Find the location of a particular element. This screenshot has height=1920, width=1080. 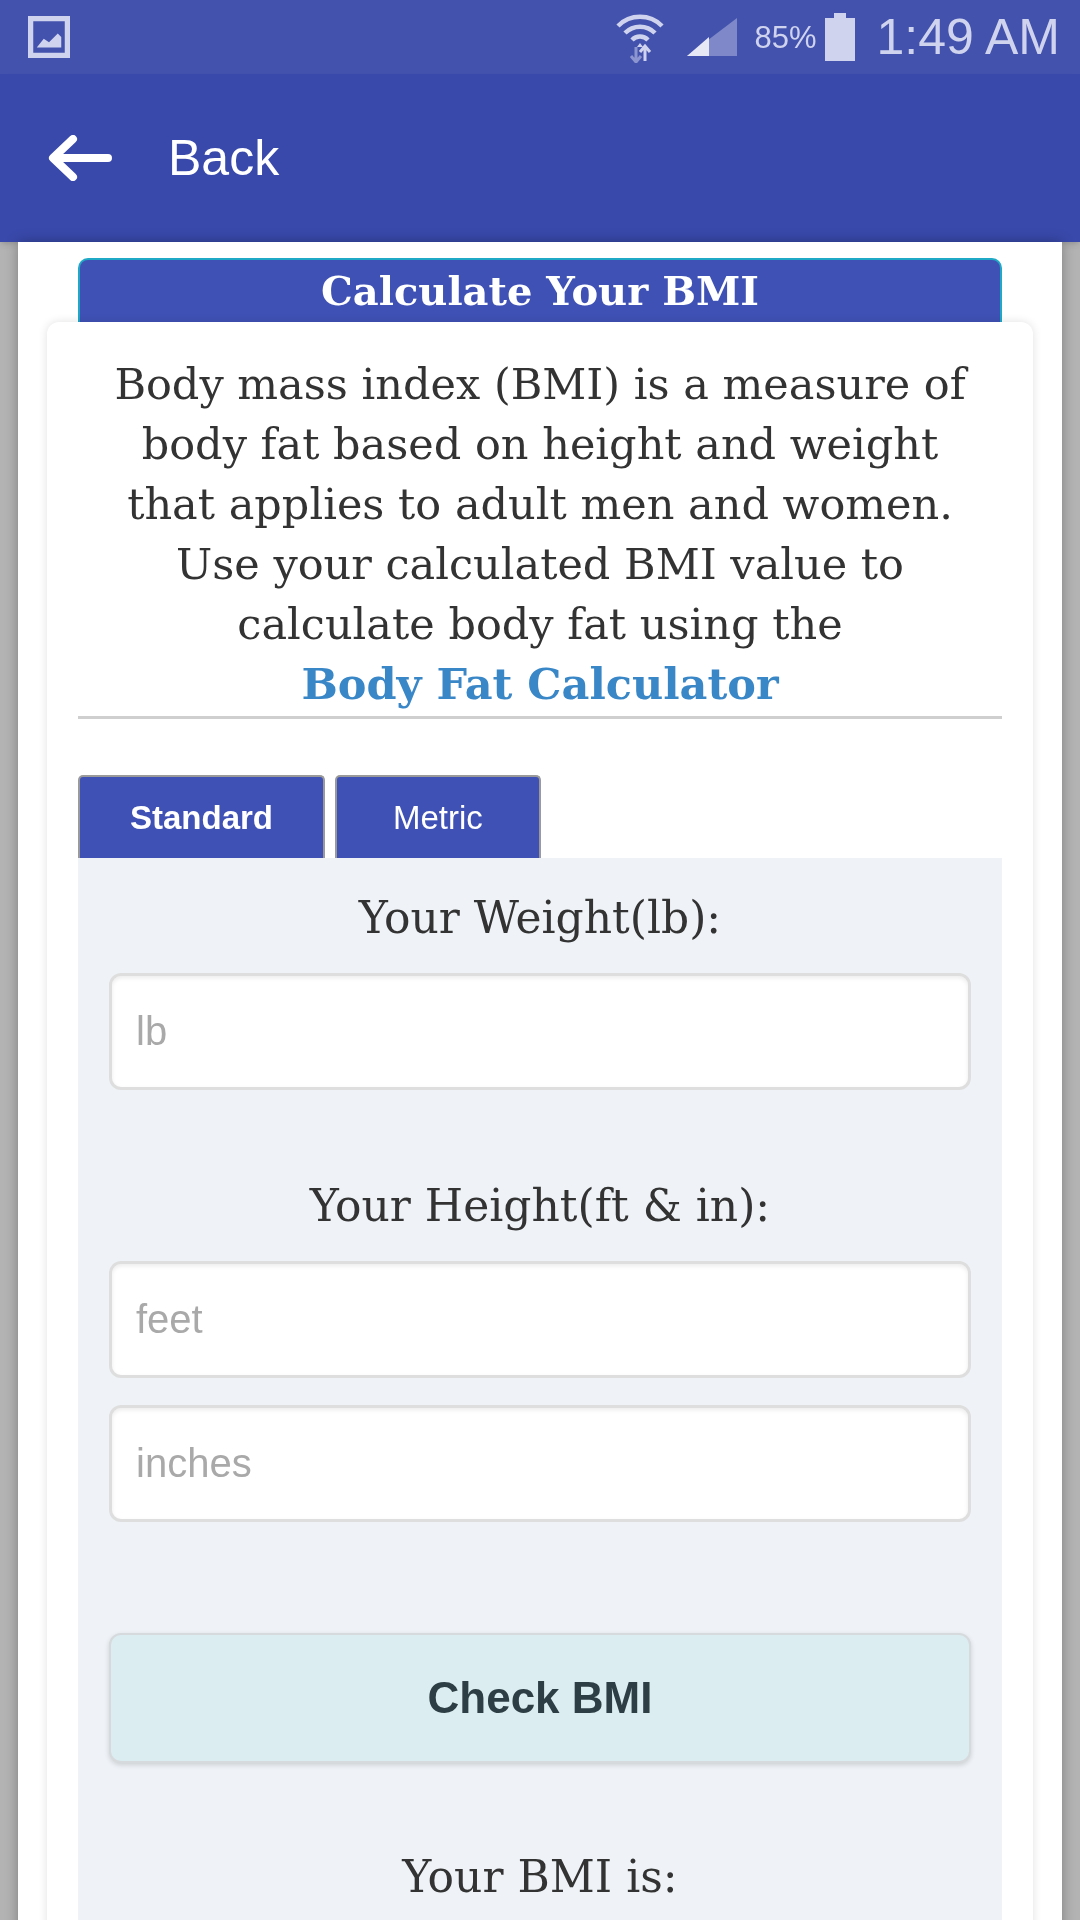

check-bmi-button: Check BMI is located at coordinates (540, 1698).